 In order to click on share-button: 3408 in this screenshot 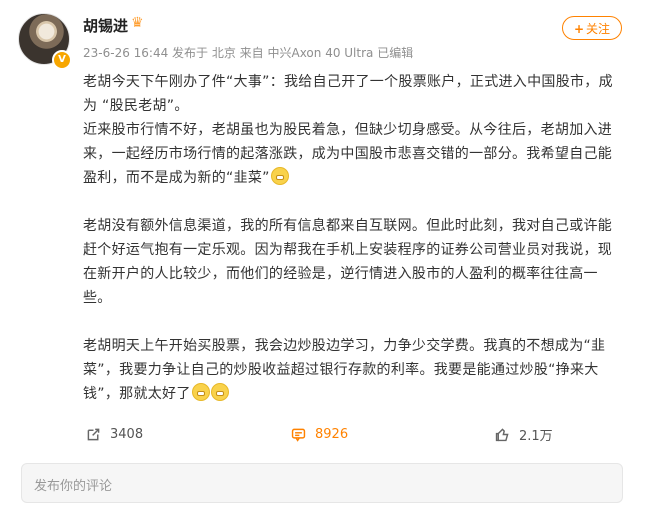, I will do `click(114, 434)`.